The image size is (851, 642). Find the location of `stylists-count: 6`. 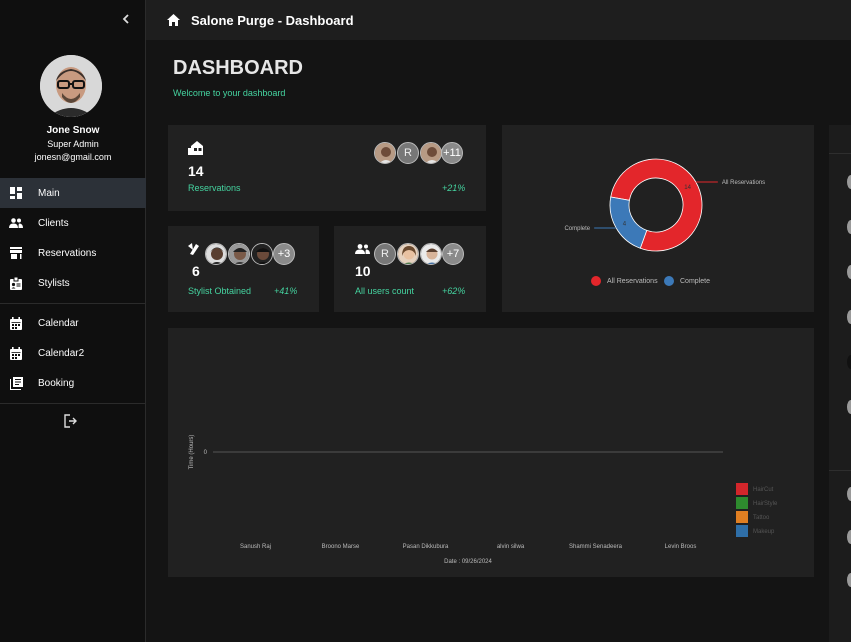

stylists-count: 6 is located at coordinates (196, 271).